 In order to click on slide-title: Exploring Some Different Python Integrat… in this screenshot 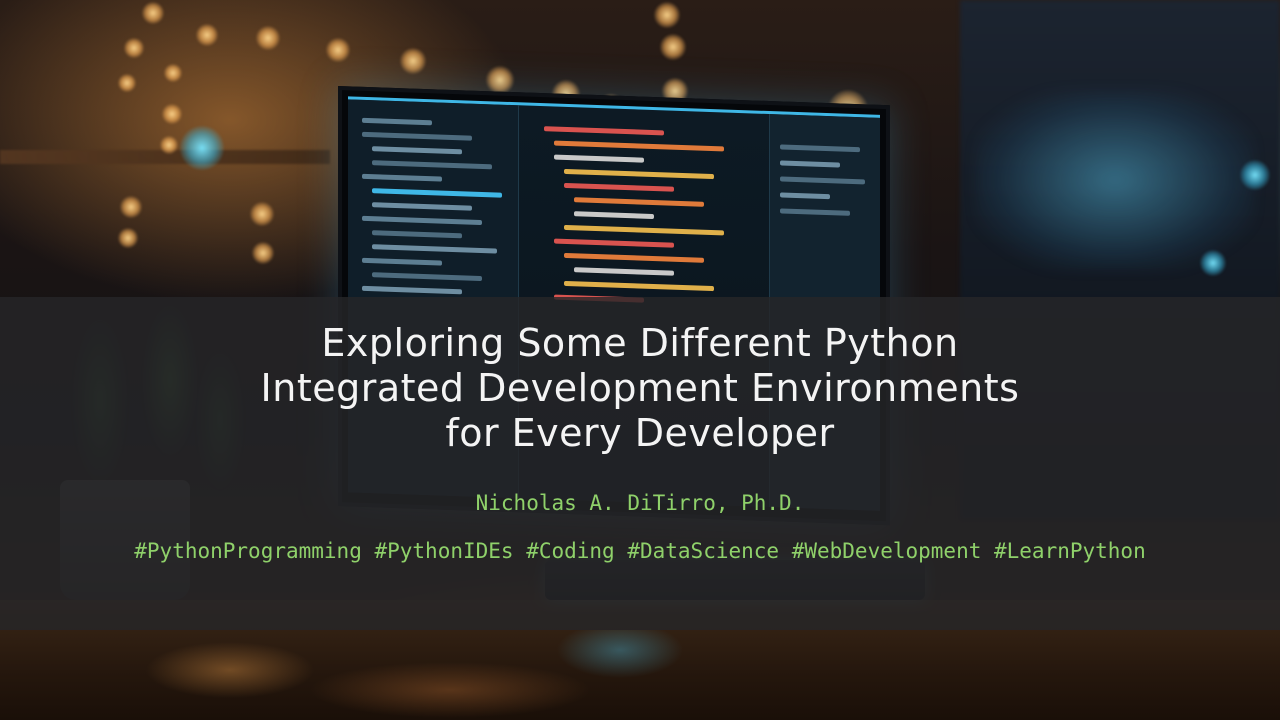, I will do `click(640, 388)`.